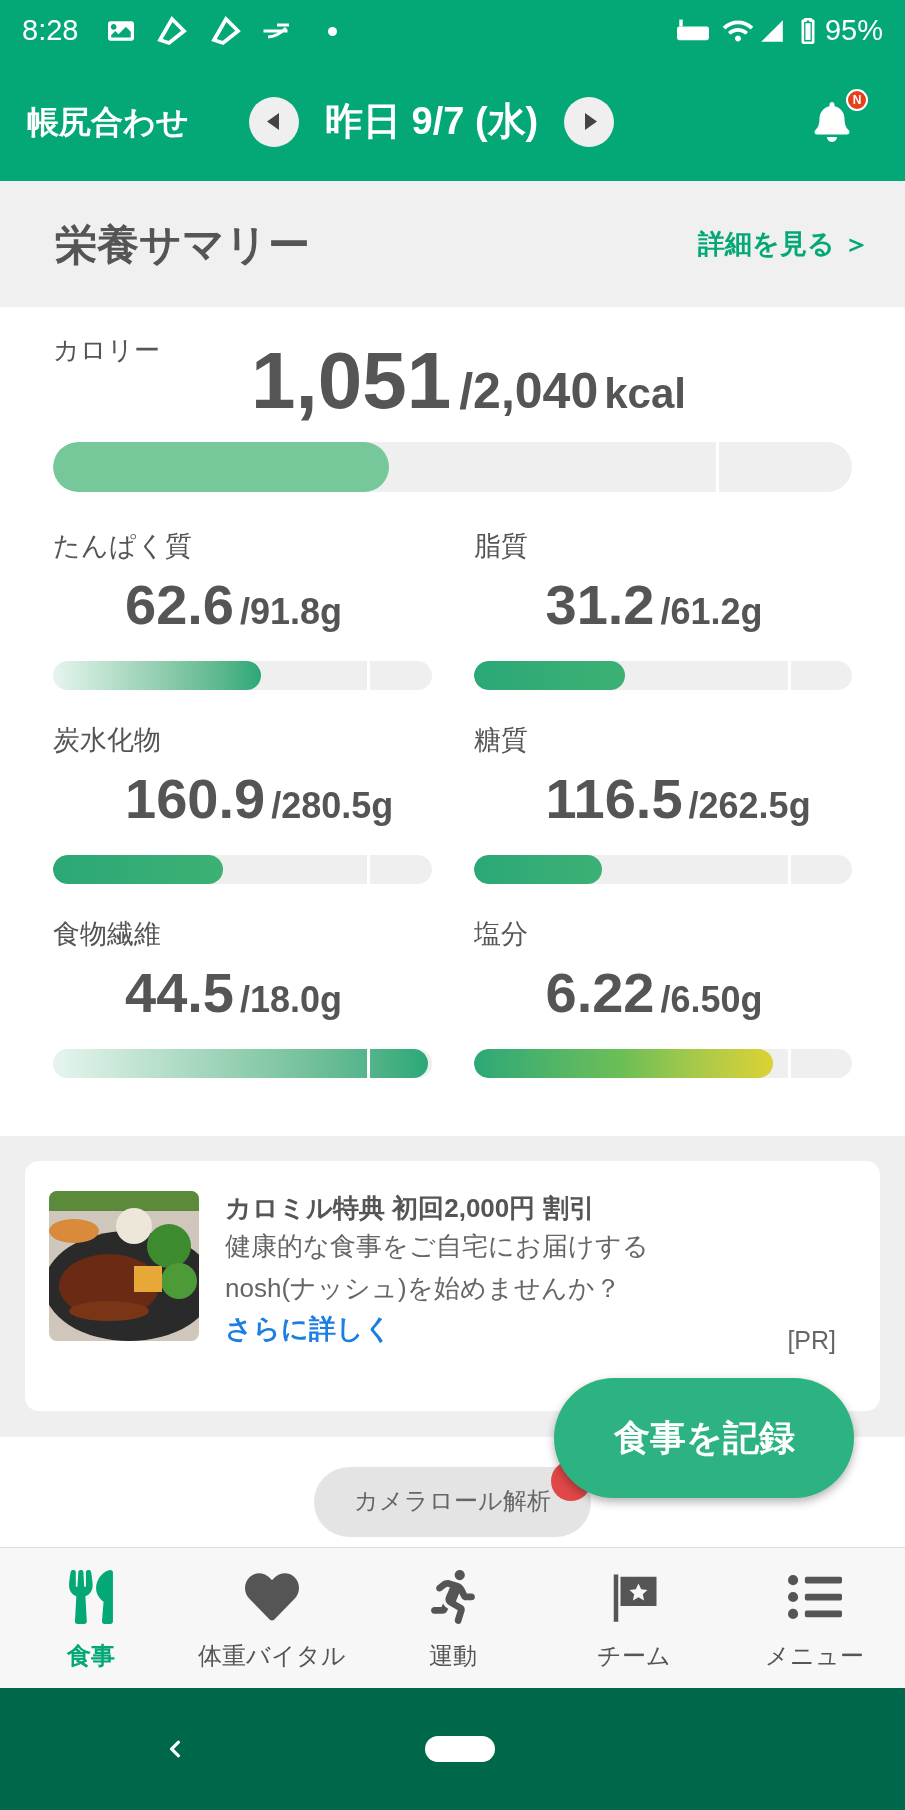 The width and height of the screenshot is (905, 1810). What do you see at coordinates (106, 350) in the screenshot?
I see `calorie-label: カロリー` at bounding box center [106, 350].